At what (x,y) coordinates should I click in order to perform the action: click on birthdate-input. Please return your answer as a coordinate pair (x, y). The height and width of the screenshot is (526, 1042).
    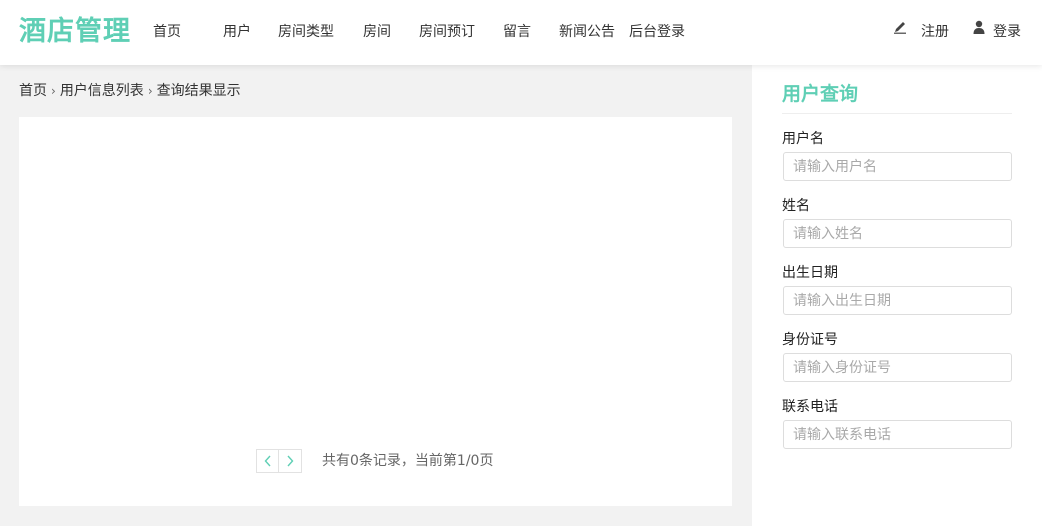
    Looking at the image, I should click on (897, 300).